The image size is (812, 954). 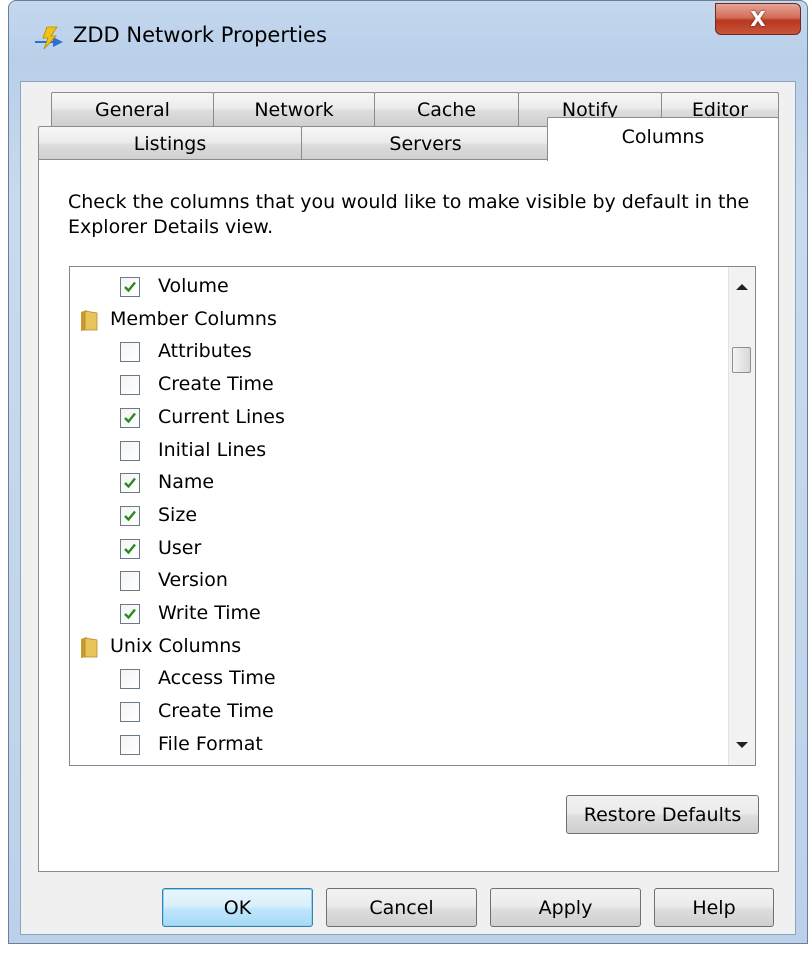 I want to click on tree-item: Volume, so click(x=400, y=287).